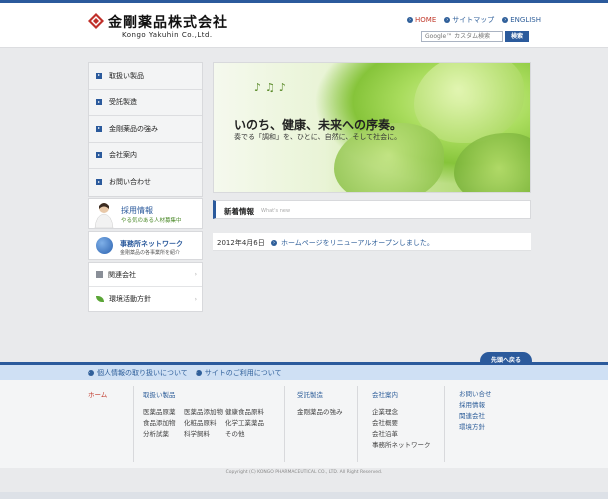 This screenshot has width=608, height=499. What do you see at coordinates (151, 221) in the screenshot?
I see `recruit-subtitle: やる気のある人材募集中` at bounding box center [151, 221].